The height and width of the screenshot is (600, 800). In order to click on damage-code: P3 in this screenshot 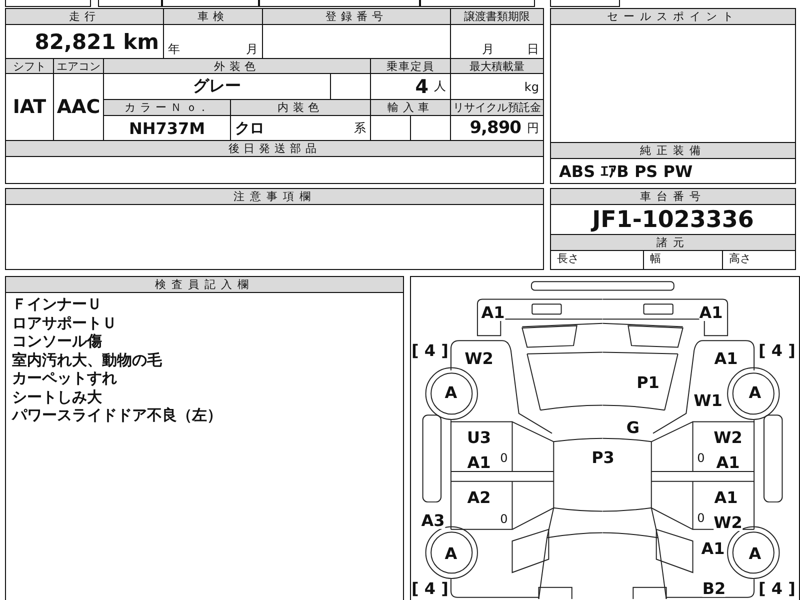, I will do `click(603, 458)`.